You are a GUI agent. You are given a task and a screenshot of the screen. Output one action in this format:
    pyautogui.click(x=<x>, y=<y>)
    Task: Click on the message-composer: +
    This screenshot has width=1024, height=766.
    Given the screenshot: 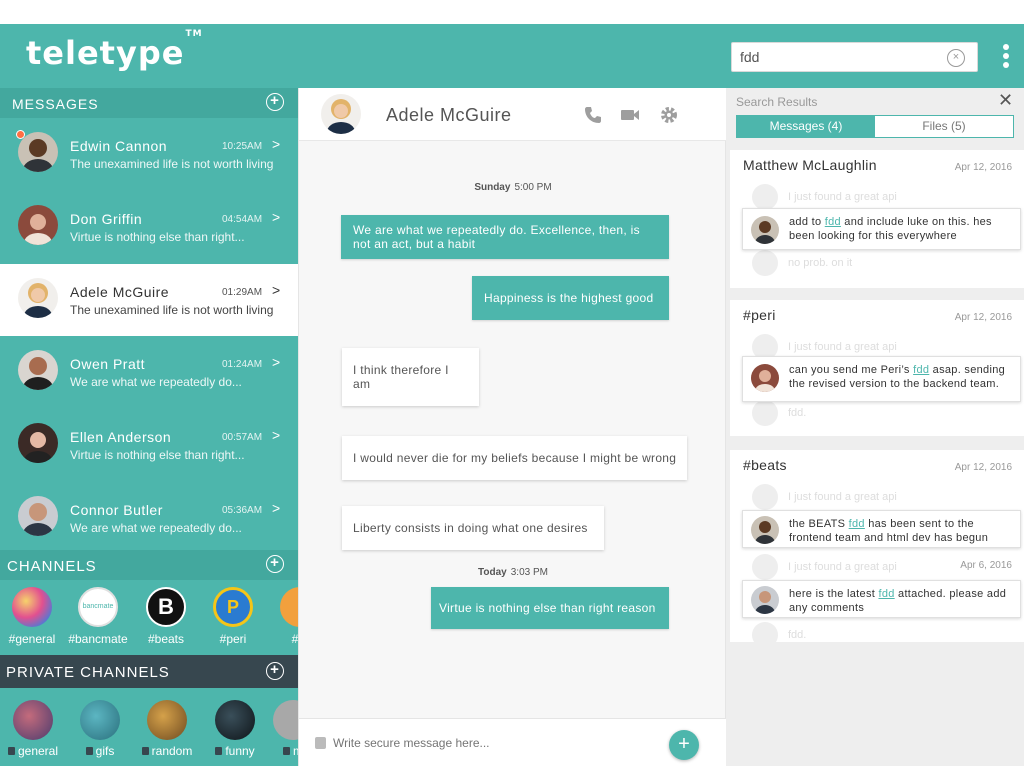 What is the action you would take?
    pyautogui.click(x=513, y=742)
    